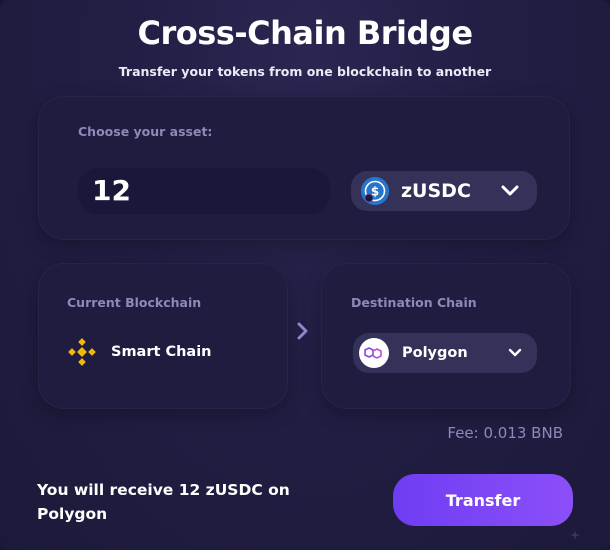 The image size is (610, 550). What do you see at coordinates (575, 535) in the screenshot?
I see `sparkle-icon` at bounding box center [575, 535].